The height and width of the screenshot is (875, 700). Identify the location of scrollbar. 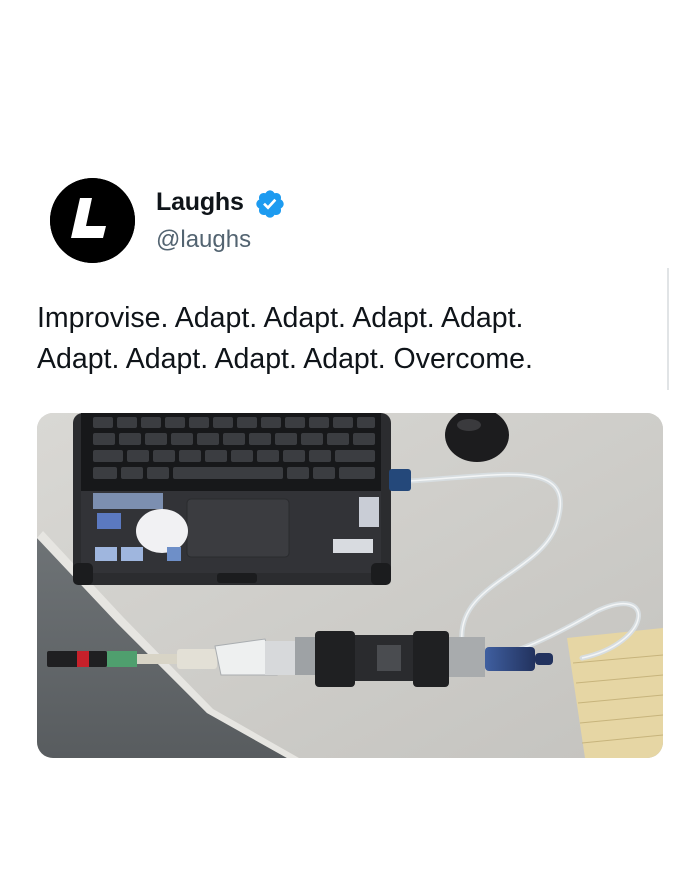
(668, 329).